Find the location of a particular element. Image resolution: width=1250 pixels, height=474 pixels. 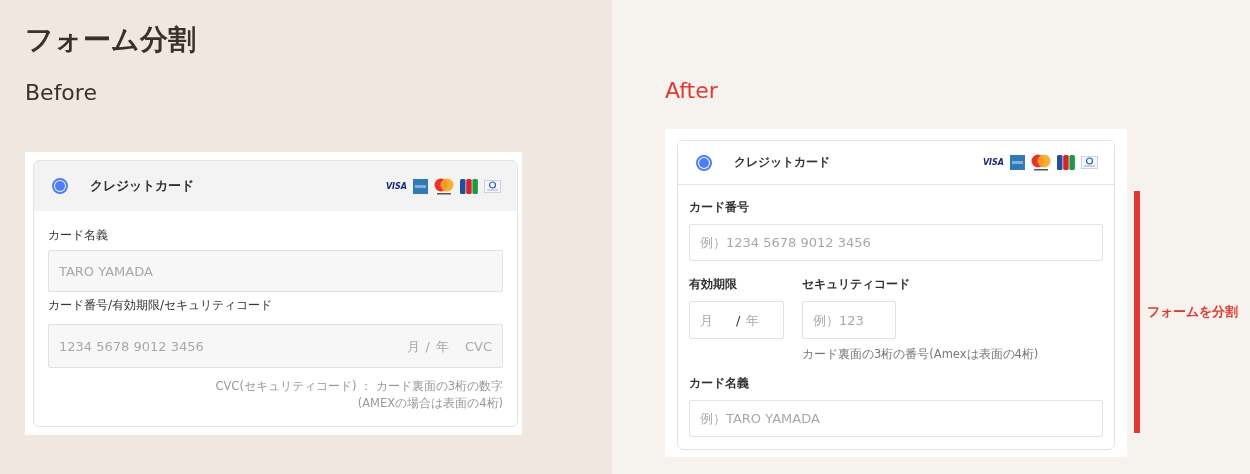

hint-text: カード裏面の3桁の番号(Amexは表面の4桁) is located at coordinates (920, 354).